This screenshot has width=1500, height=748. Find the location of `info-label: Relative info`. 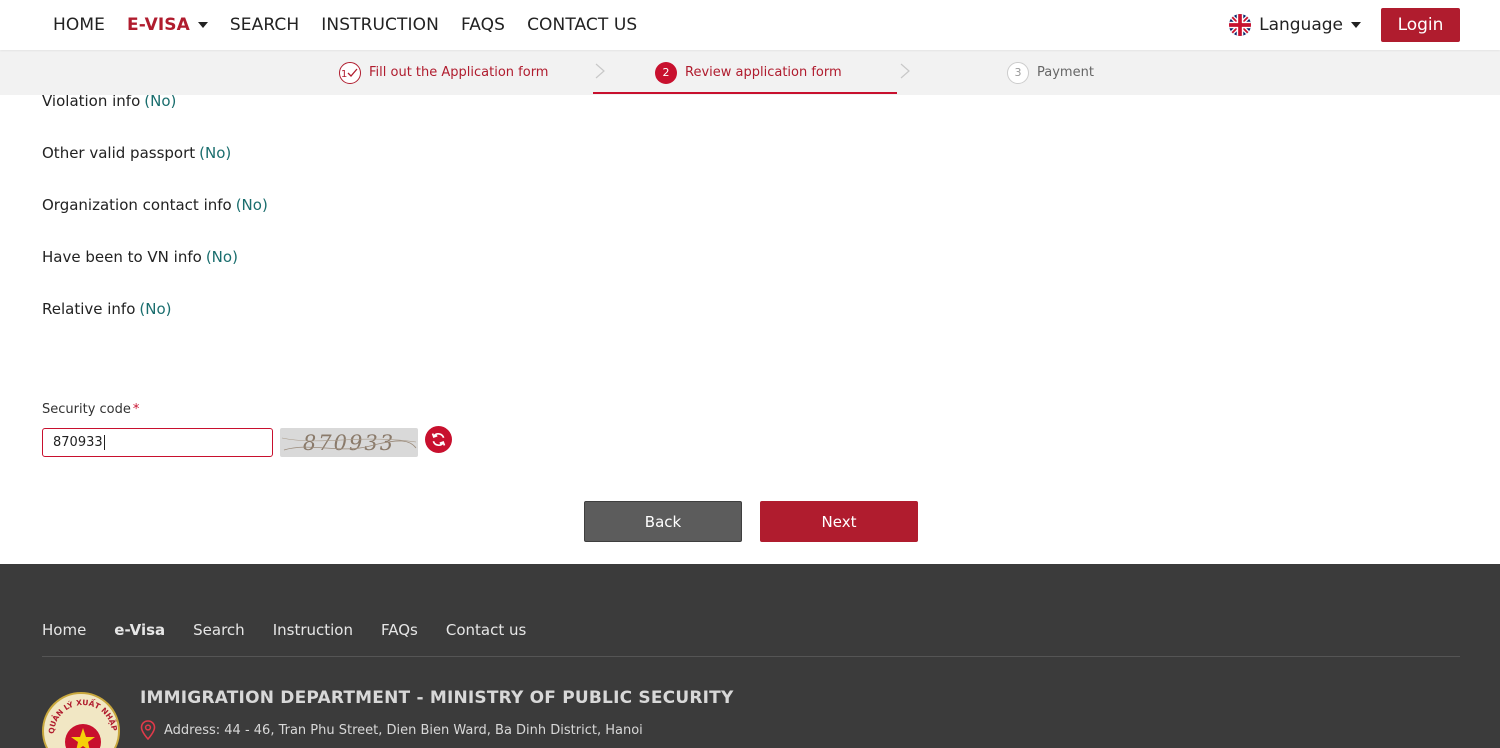

info-label: Relative info is located at coordinates (89, 309).